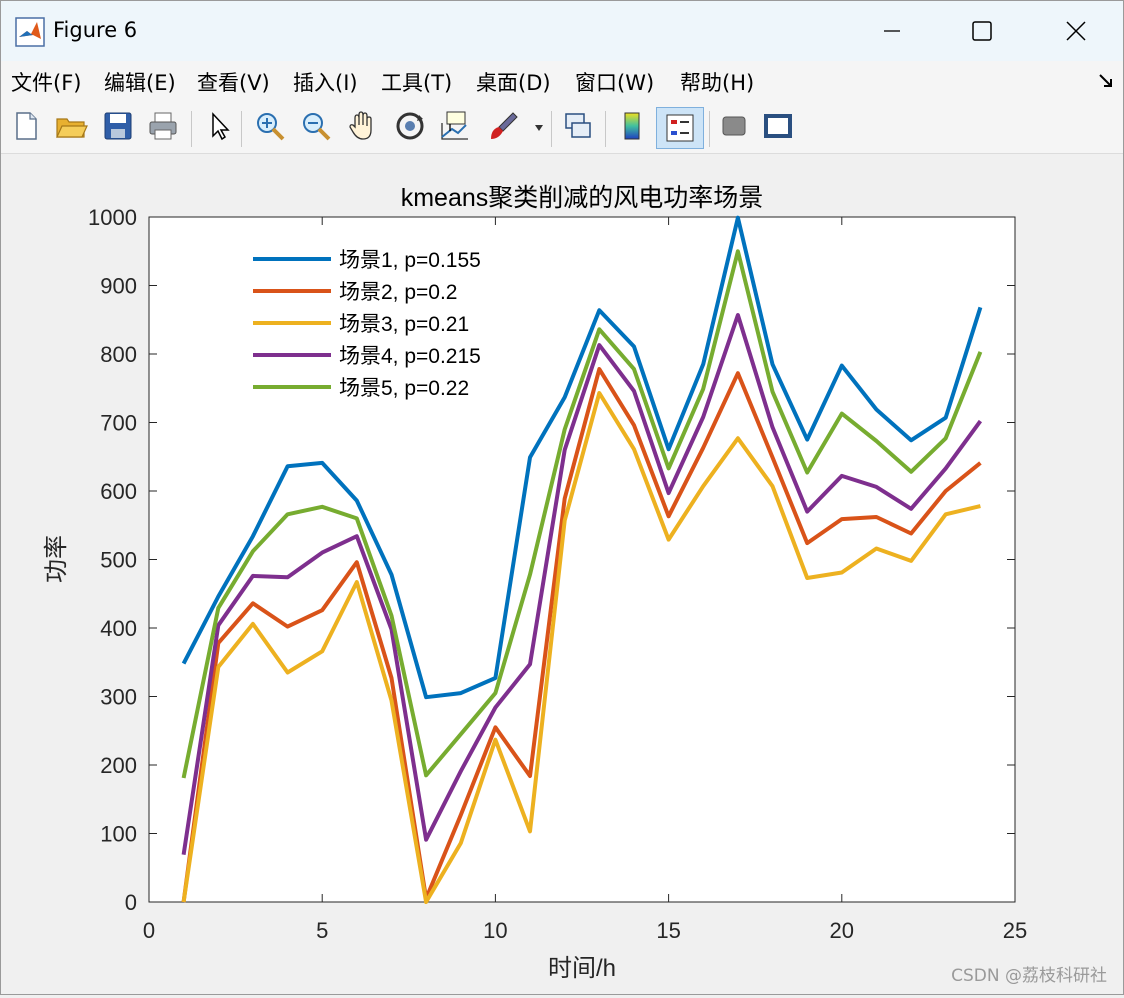  What do you see at coordinates (325, 82) in the screenshot?
I see `menu-insert: 插入(I)` at bounding box center [325, 82].